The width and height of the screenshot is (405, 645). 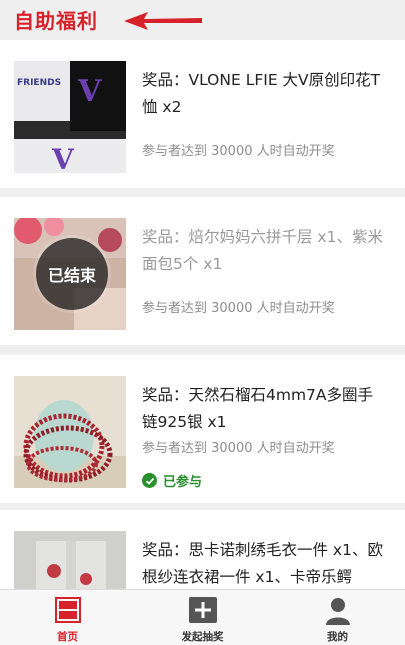 I want to click on joined-status: 已参与, so click(x=172, y=480).